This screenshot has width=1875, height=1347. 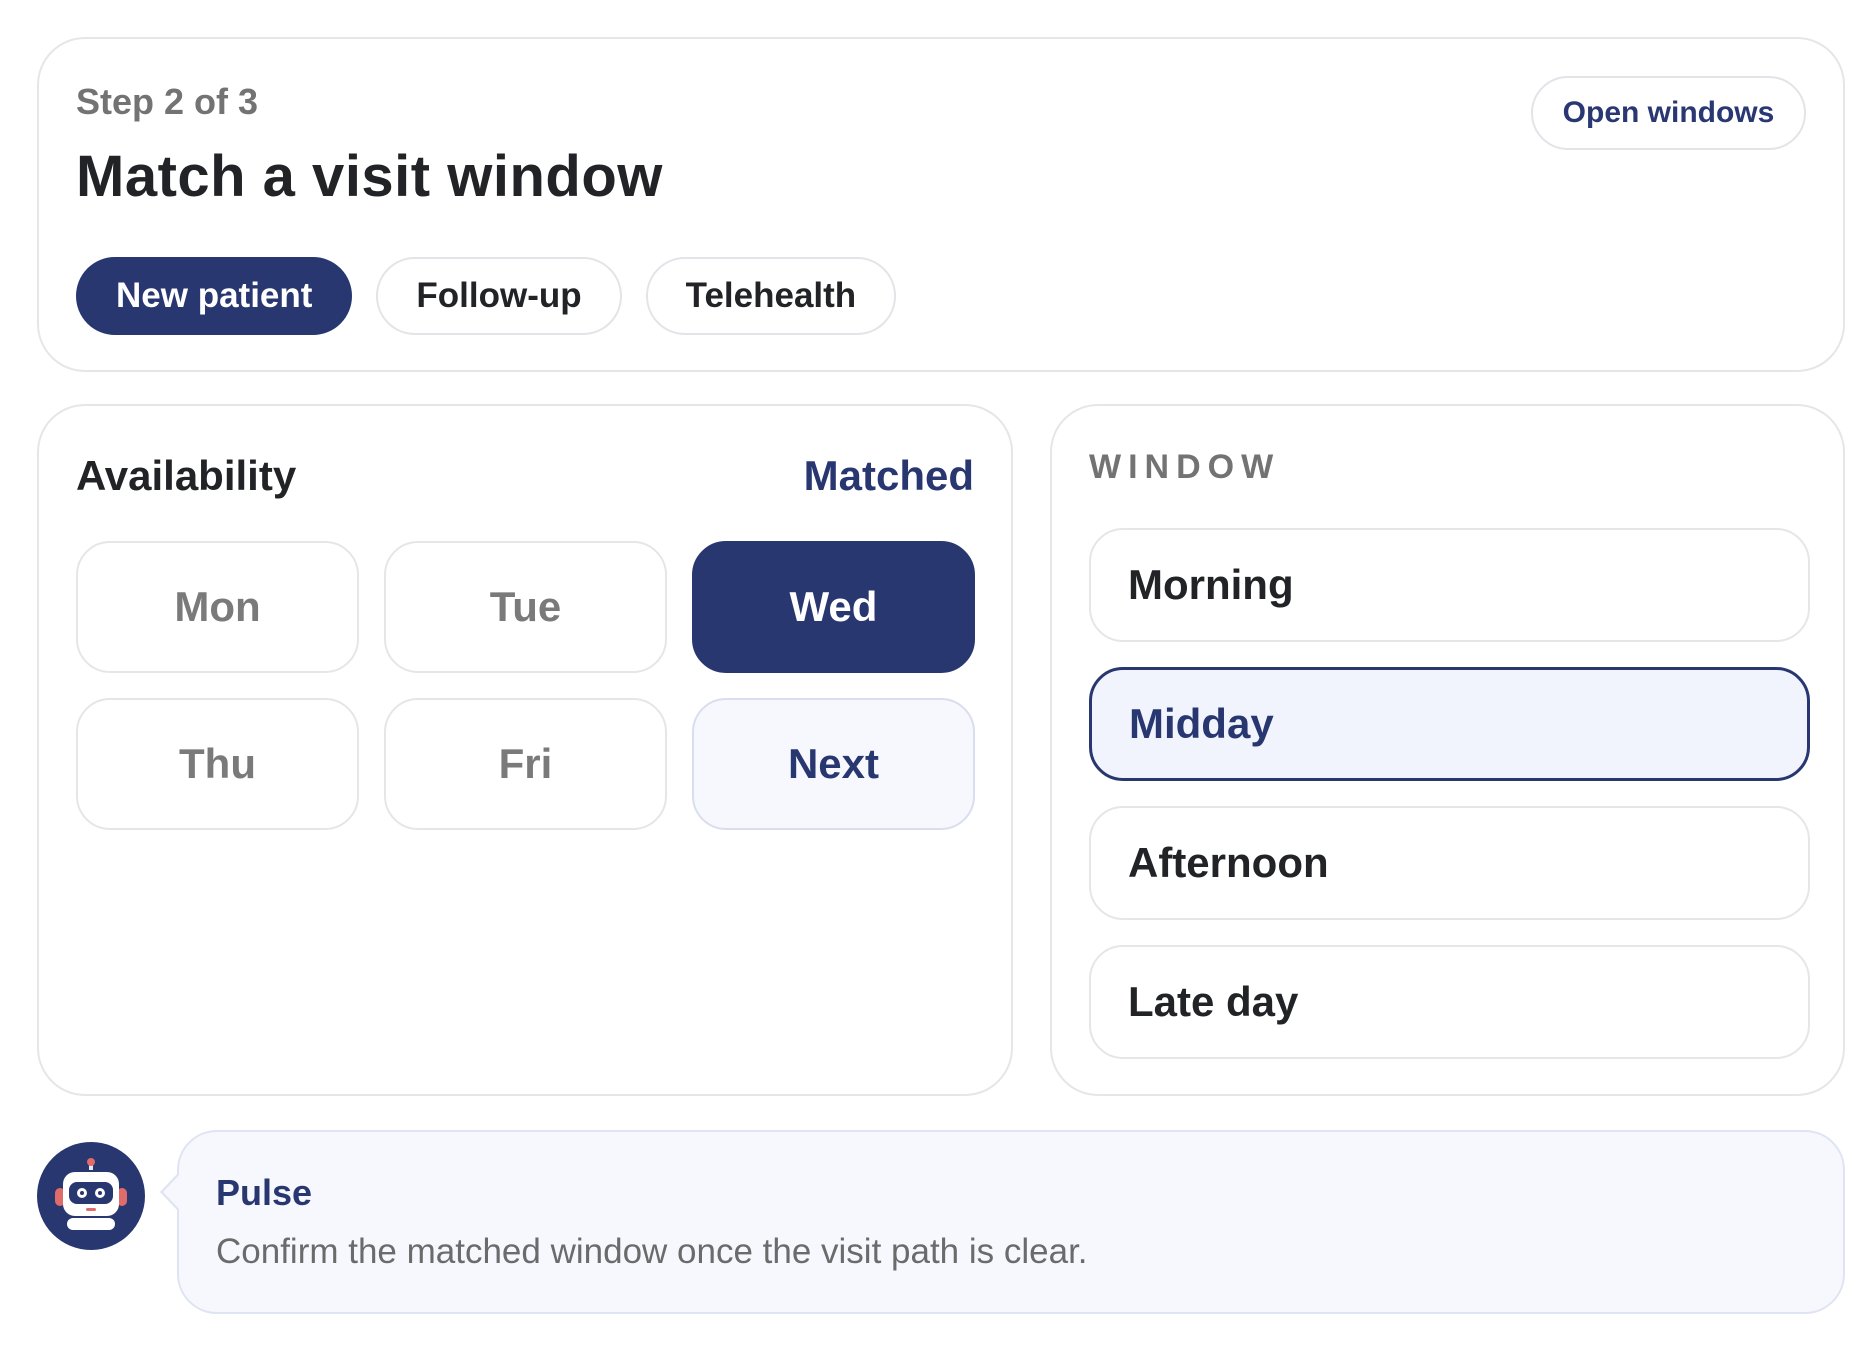 I want to click on assistant-name: Pulse, so click(x=264, y=1192).